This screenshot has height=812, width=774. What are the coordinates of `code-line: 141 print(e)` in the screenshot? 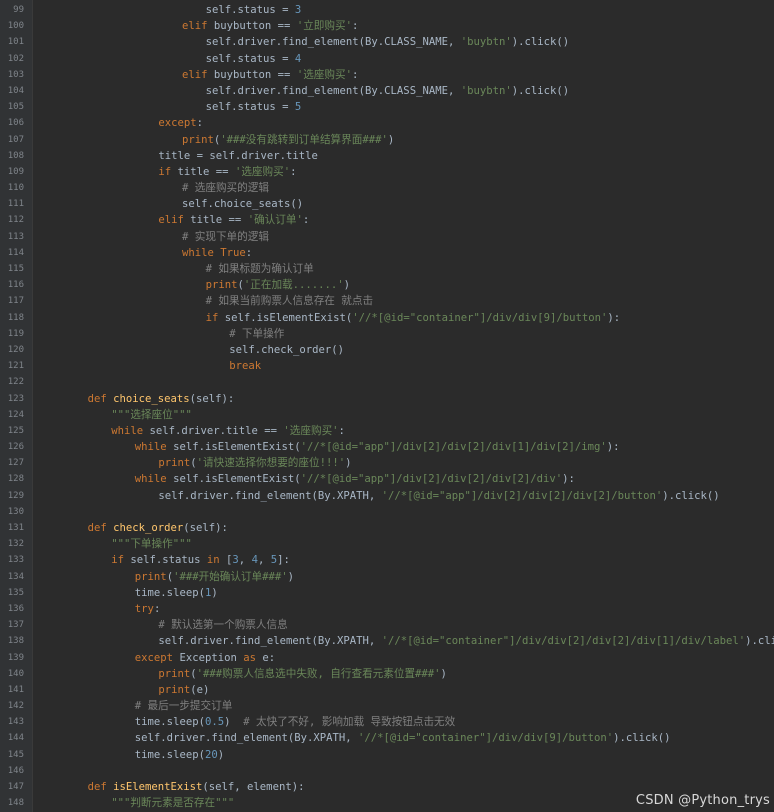 It's located at (391, 690).